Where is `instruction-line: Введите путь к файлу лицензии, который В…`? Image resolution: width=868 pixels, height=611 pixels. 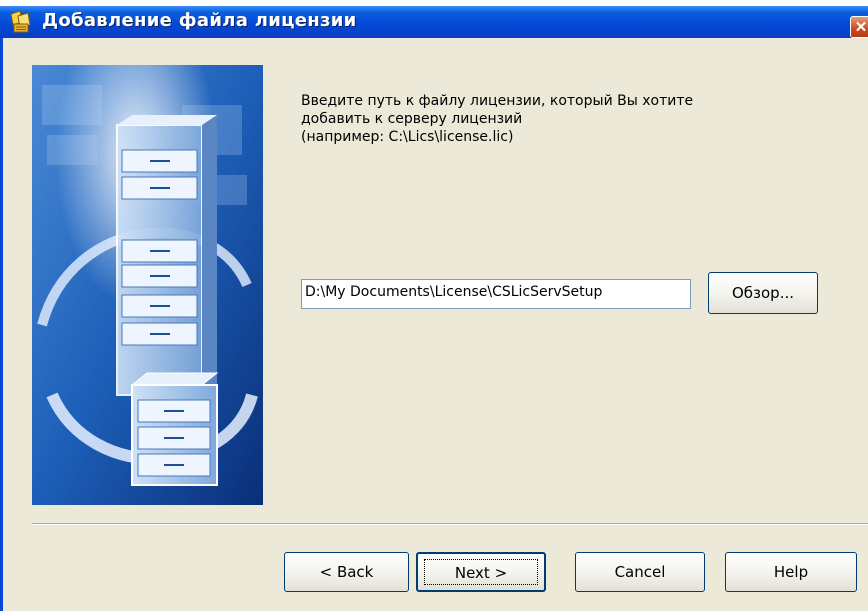 instruction-line: Введите путь к файлу лицензии, который В… is located at coordinates (497, 101).